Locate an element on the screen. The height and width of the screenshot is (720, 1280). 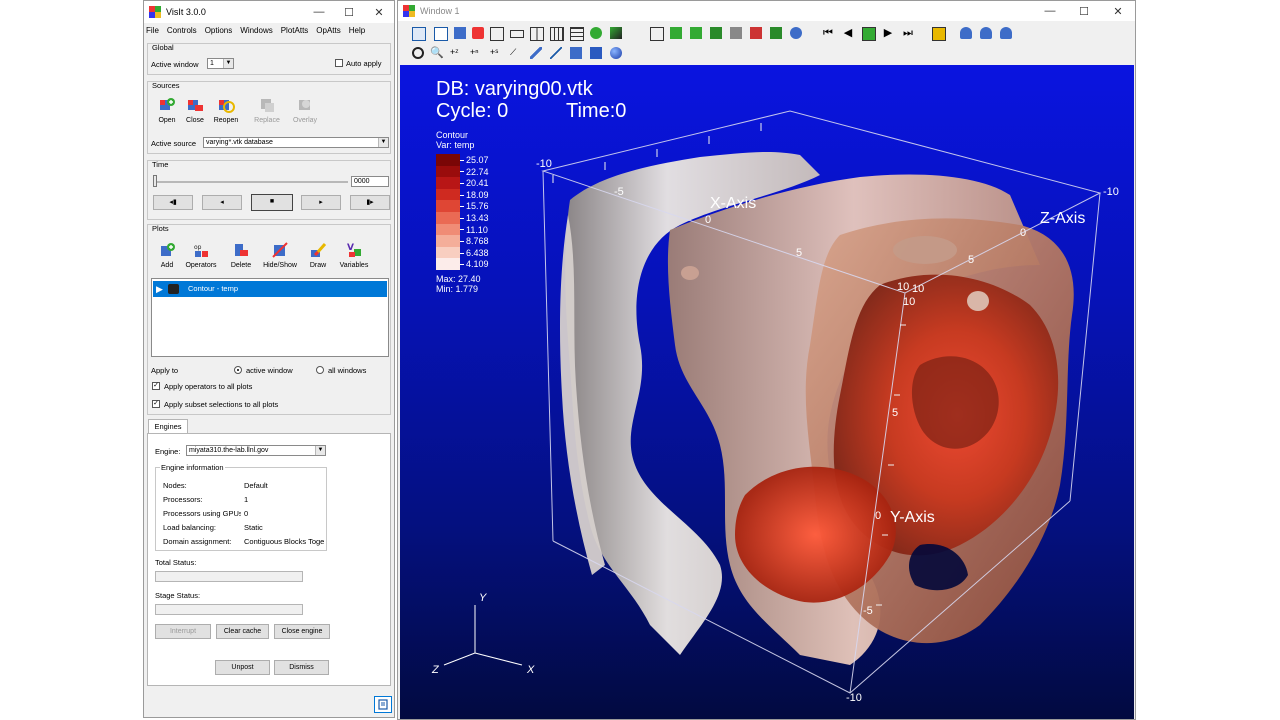
dismiss-button: Dismiss is located at coordinates (301, 667).